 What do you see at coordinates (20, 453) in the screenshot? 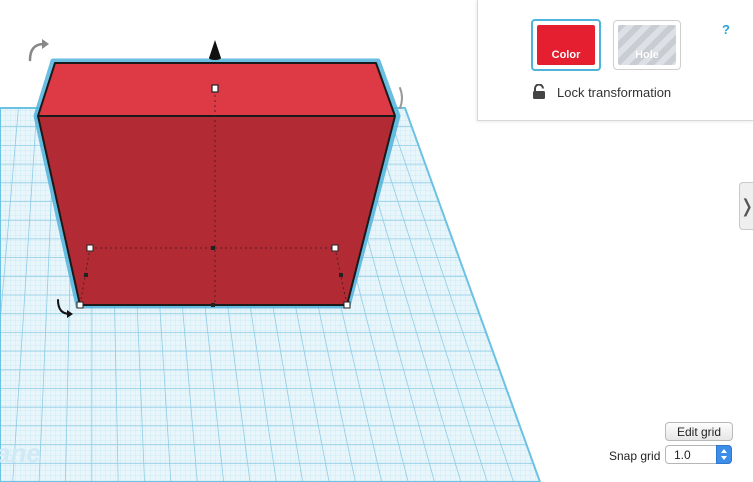
I see `workplane-label: ane` at bounding box center [20, 453].